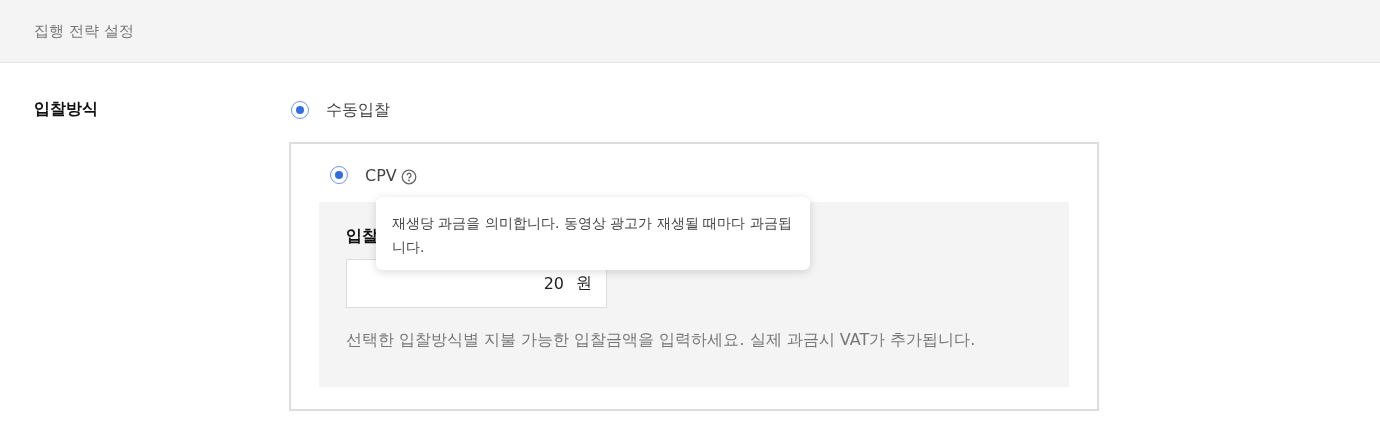 This screenshot has height=446, width=1380. What do you see at coordinates (358, 110) in the screenshot?
I see `option-label: 수동입찰` at bounding box center [358, 110].